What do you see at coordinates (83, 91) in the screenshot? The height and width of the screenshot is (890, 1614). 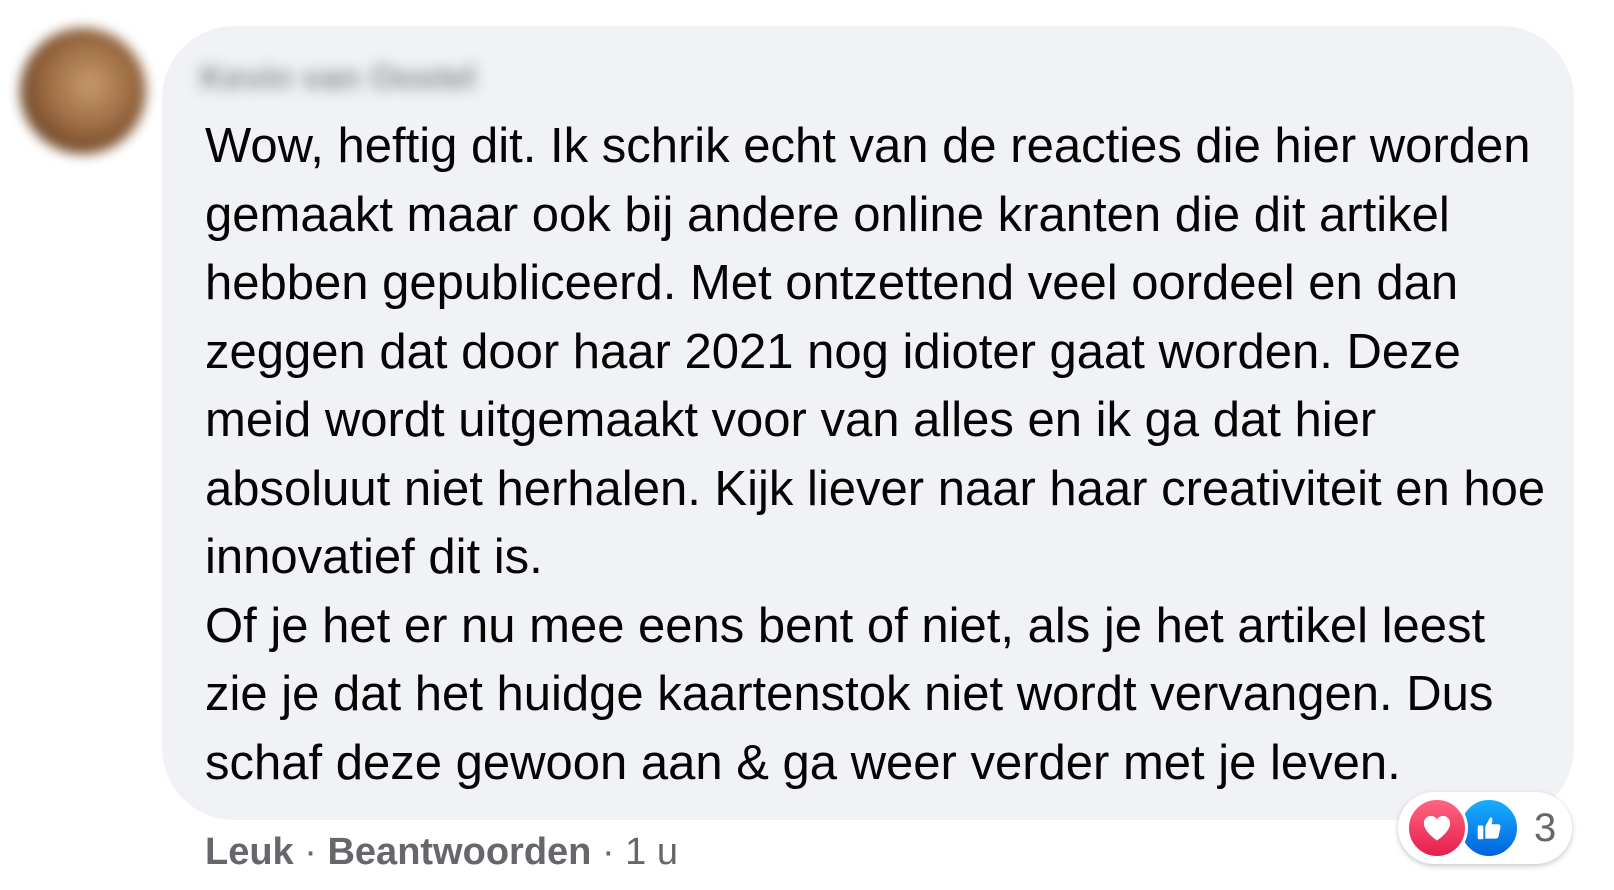 I see `avatar` at bounding box center [83, 91].